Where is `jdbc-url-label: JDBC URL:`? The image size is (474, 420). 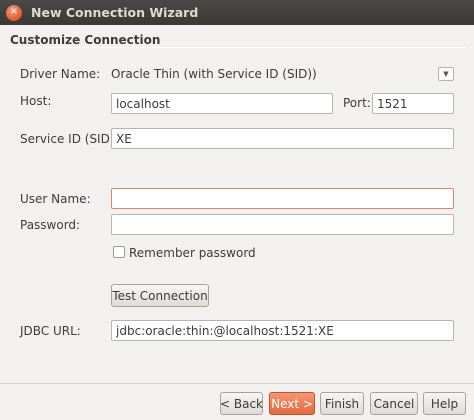 jdbc-url-label: JDBC URL: is located at coordinates (50, 331).